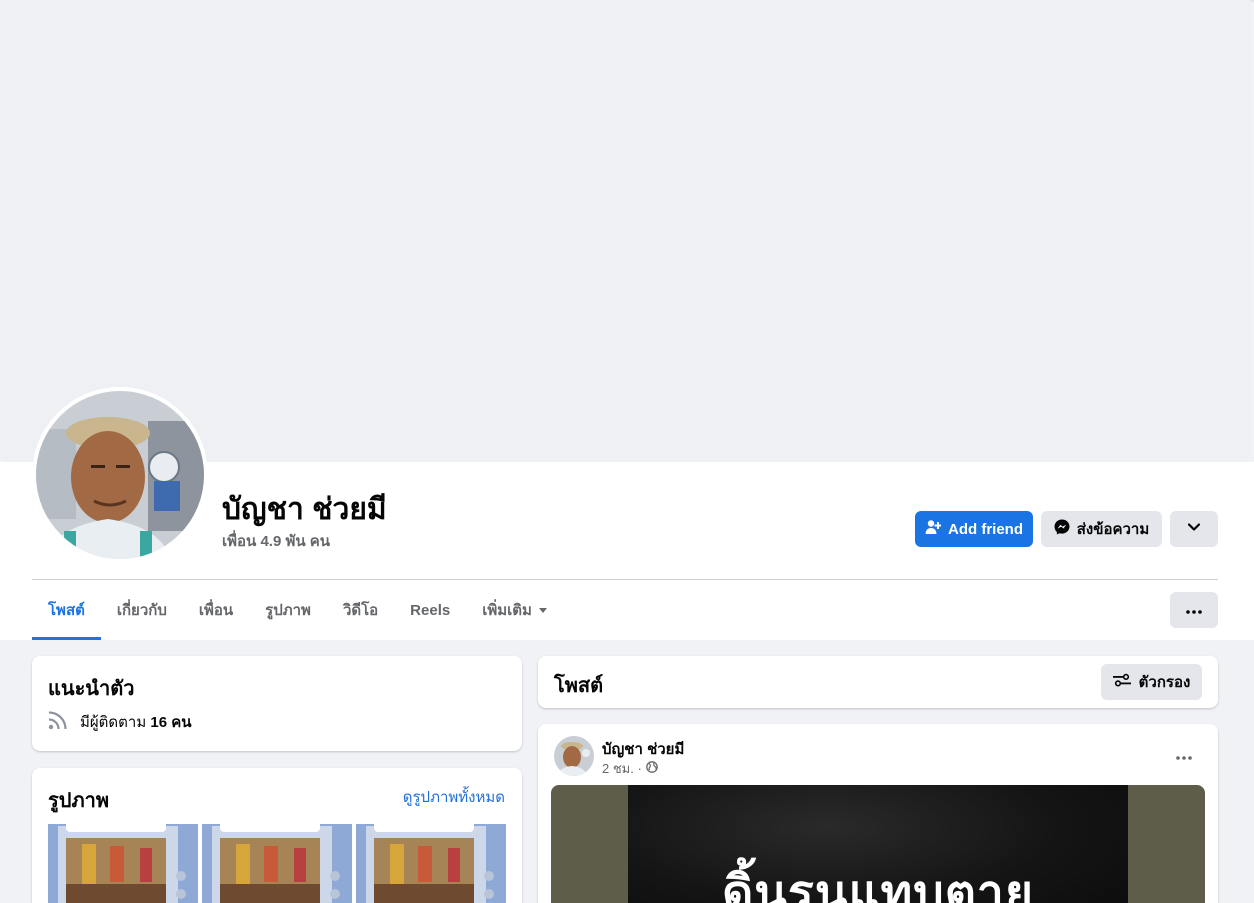 This screenshot has height=903, width=1254. I want to click on tab-label: เพื่อน, so click(216, 610).